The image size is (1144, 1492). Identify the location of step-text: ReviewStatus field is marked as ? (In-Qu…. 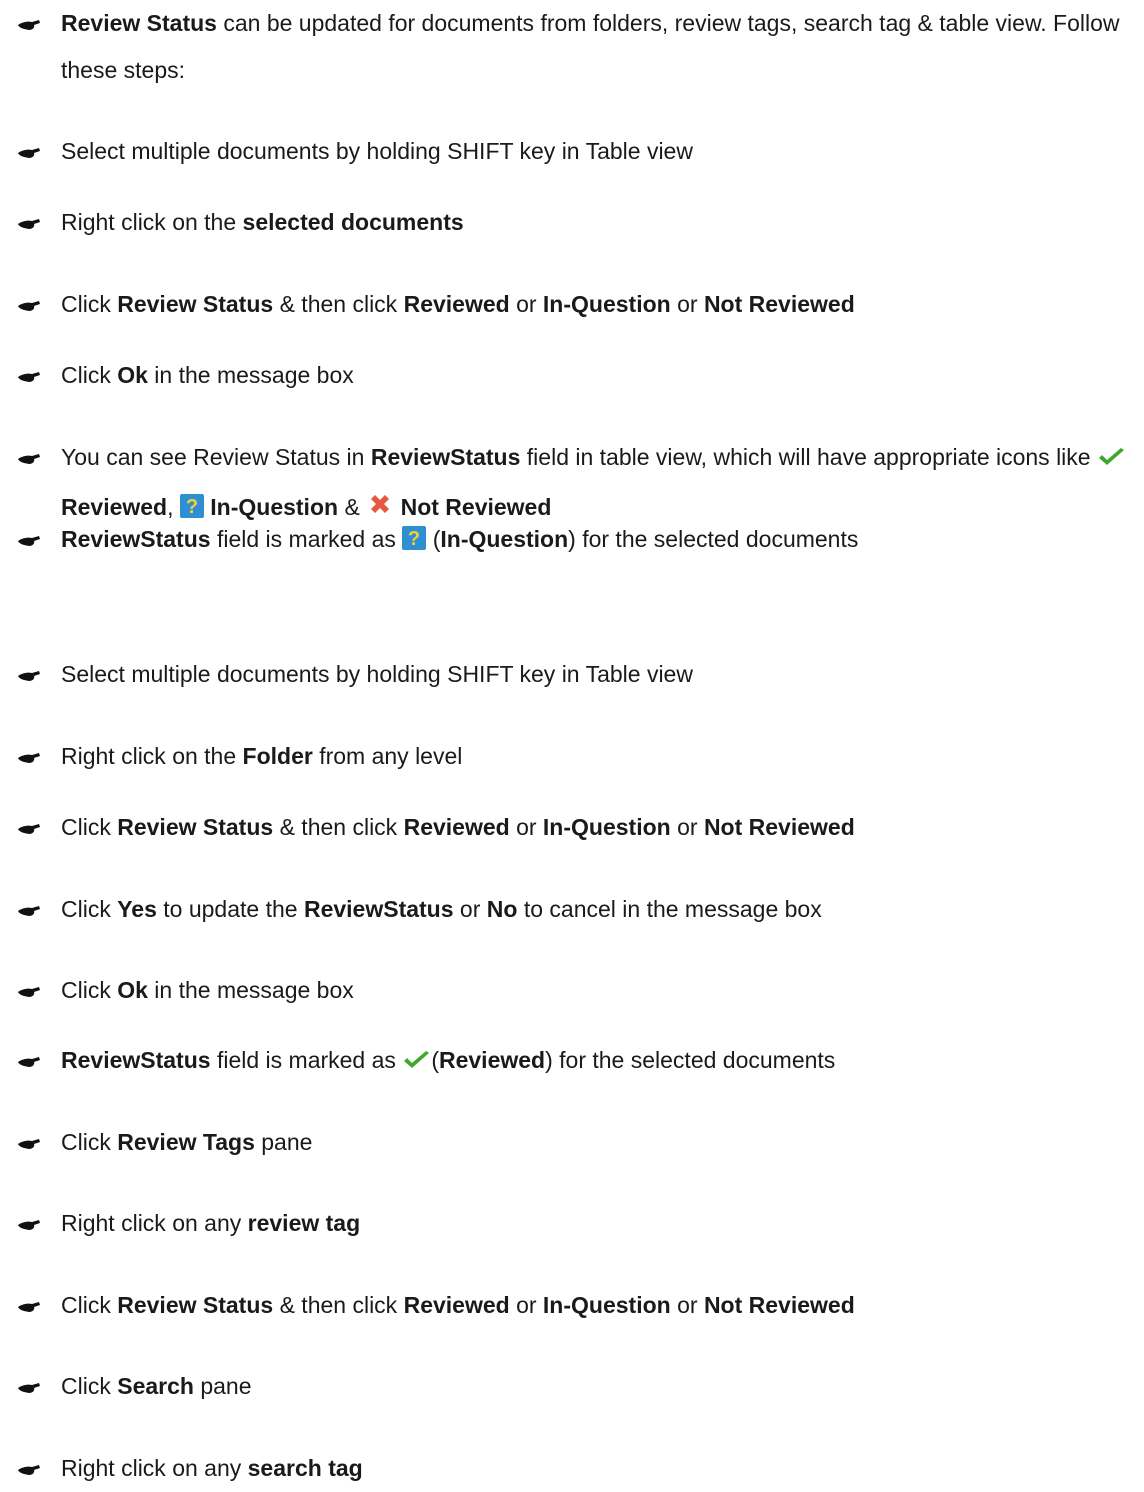
(600, 541).